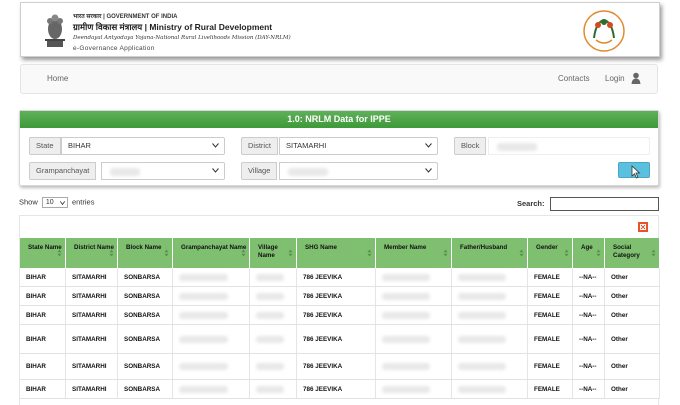 The width and height of the screenshot is (680, 405). I want to click on grampanchayat-label: Grampanchayat, so click(63, 171).